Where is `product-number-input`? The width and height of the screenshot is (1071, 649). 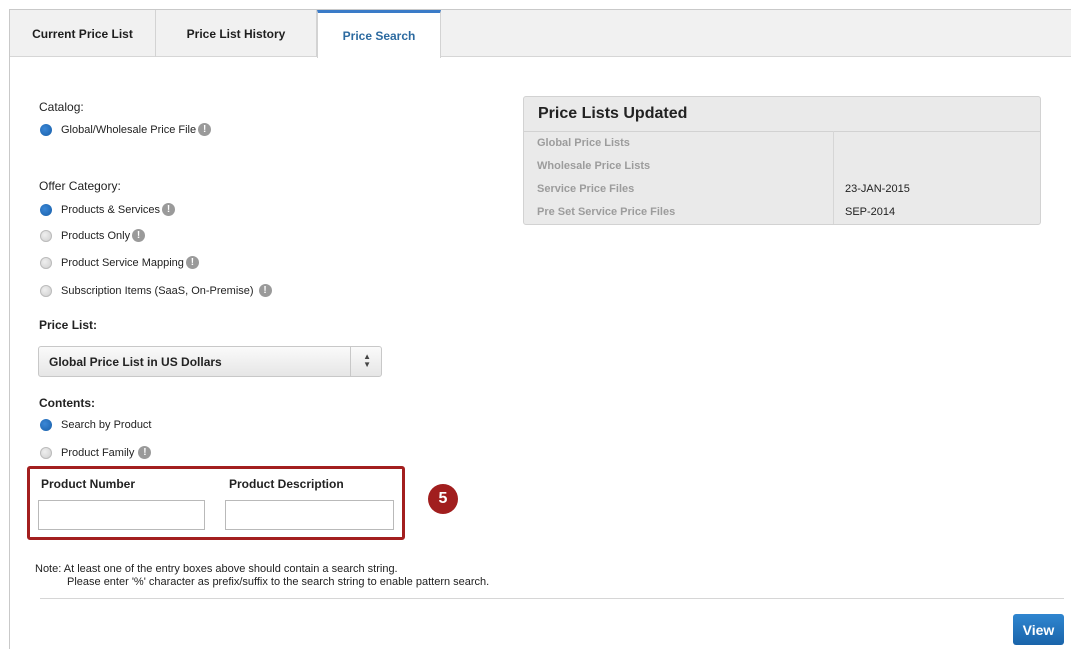
product-number-input is located at coordinates (121, 515).